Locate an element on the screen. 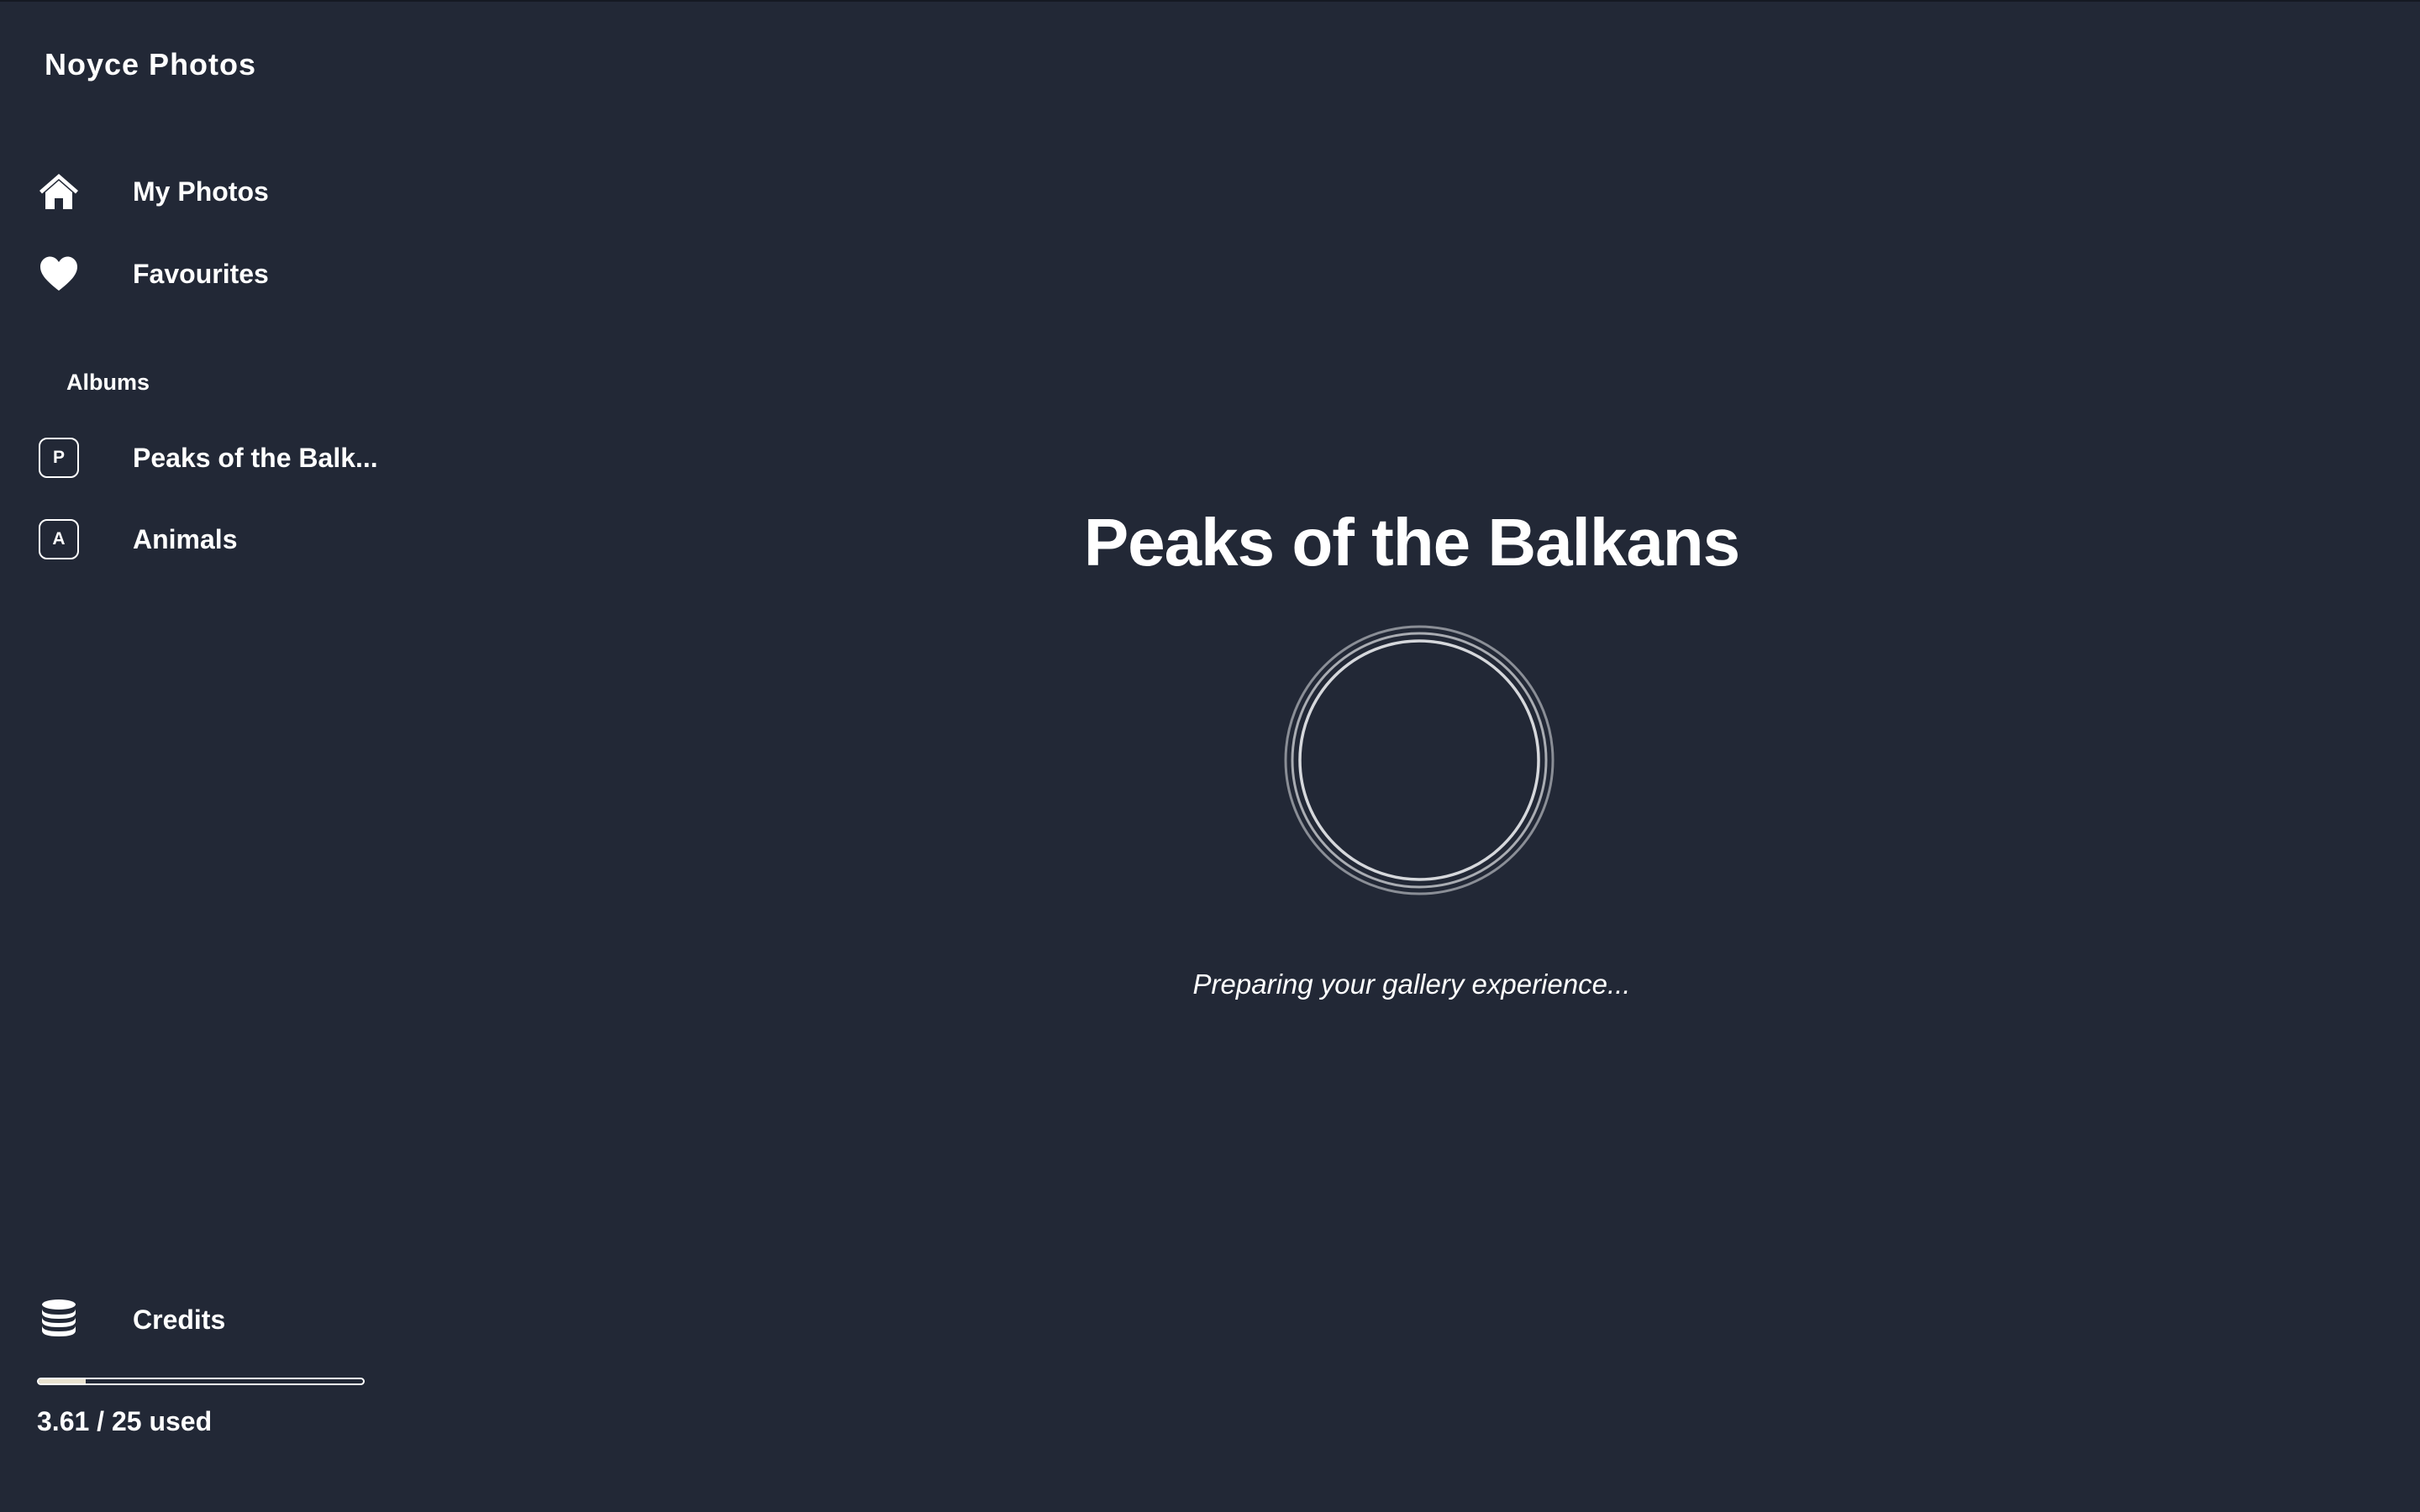  sidebar-item-label: Credits is located at coordinates (180, 1319).